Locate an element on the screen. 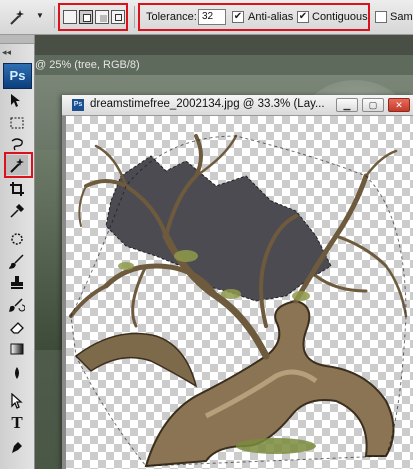  crop-tool is located at coordinates (17, 189).